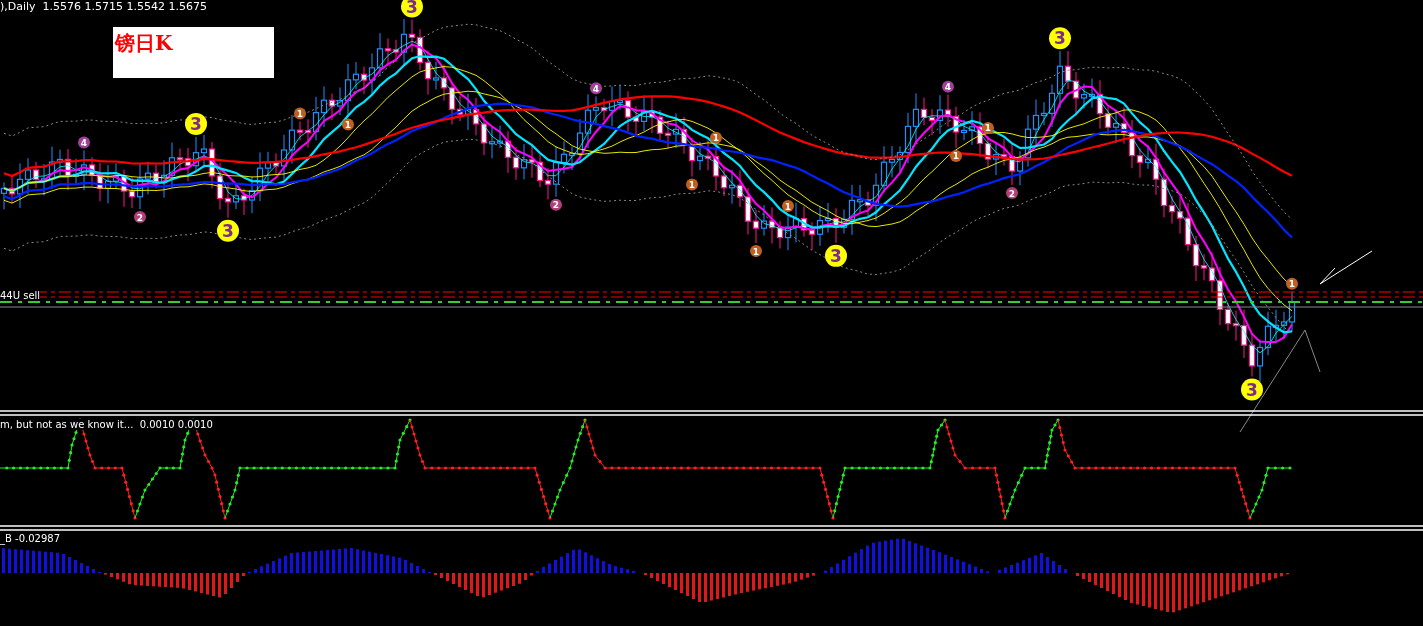 The image size is (1423, 626). Describe the element at coordinates (1346, 267) in the screenshot. I see `trend-line` at that location.